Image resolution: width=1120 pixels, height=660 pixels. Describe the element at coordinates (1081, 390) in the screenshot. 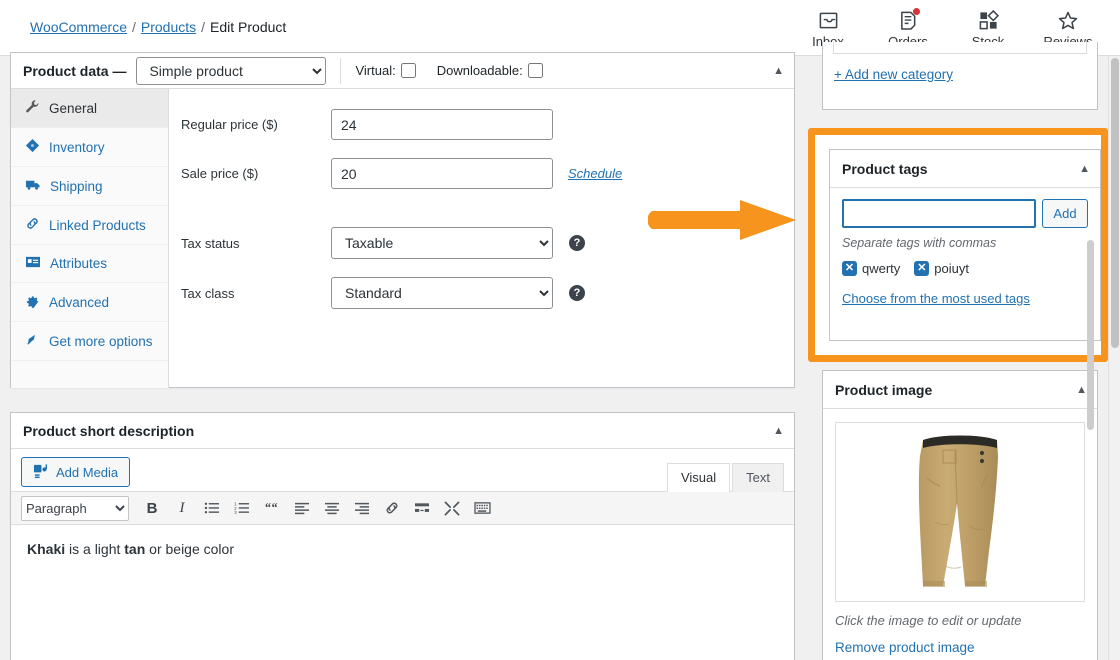

I see `product-image-collapse-toggle: ▲` at that location.